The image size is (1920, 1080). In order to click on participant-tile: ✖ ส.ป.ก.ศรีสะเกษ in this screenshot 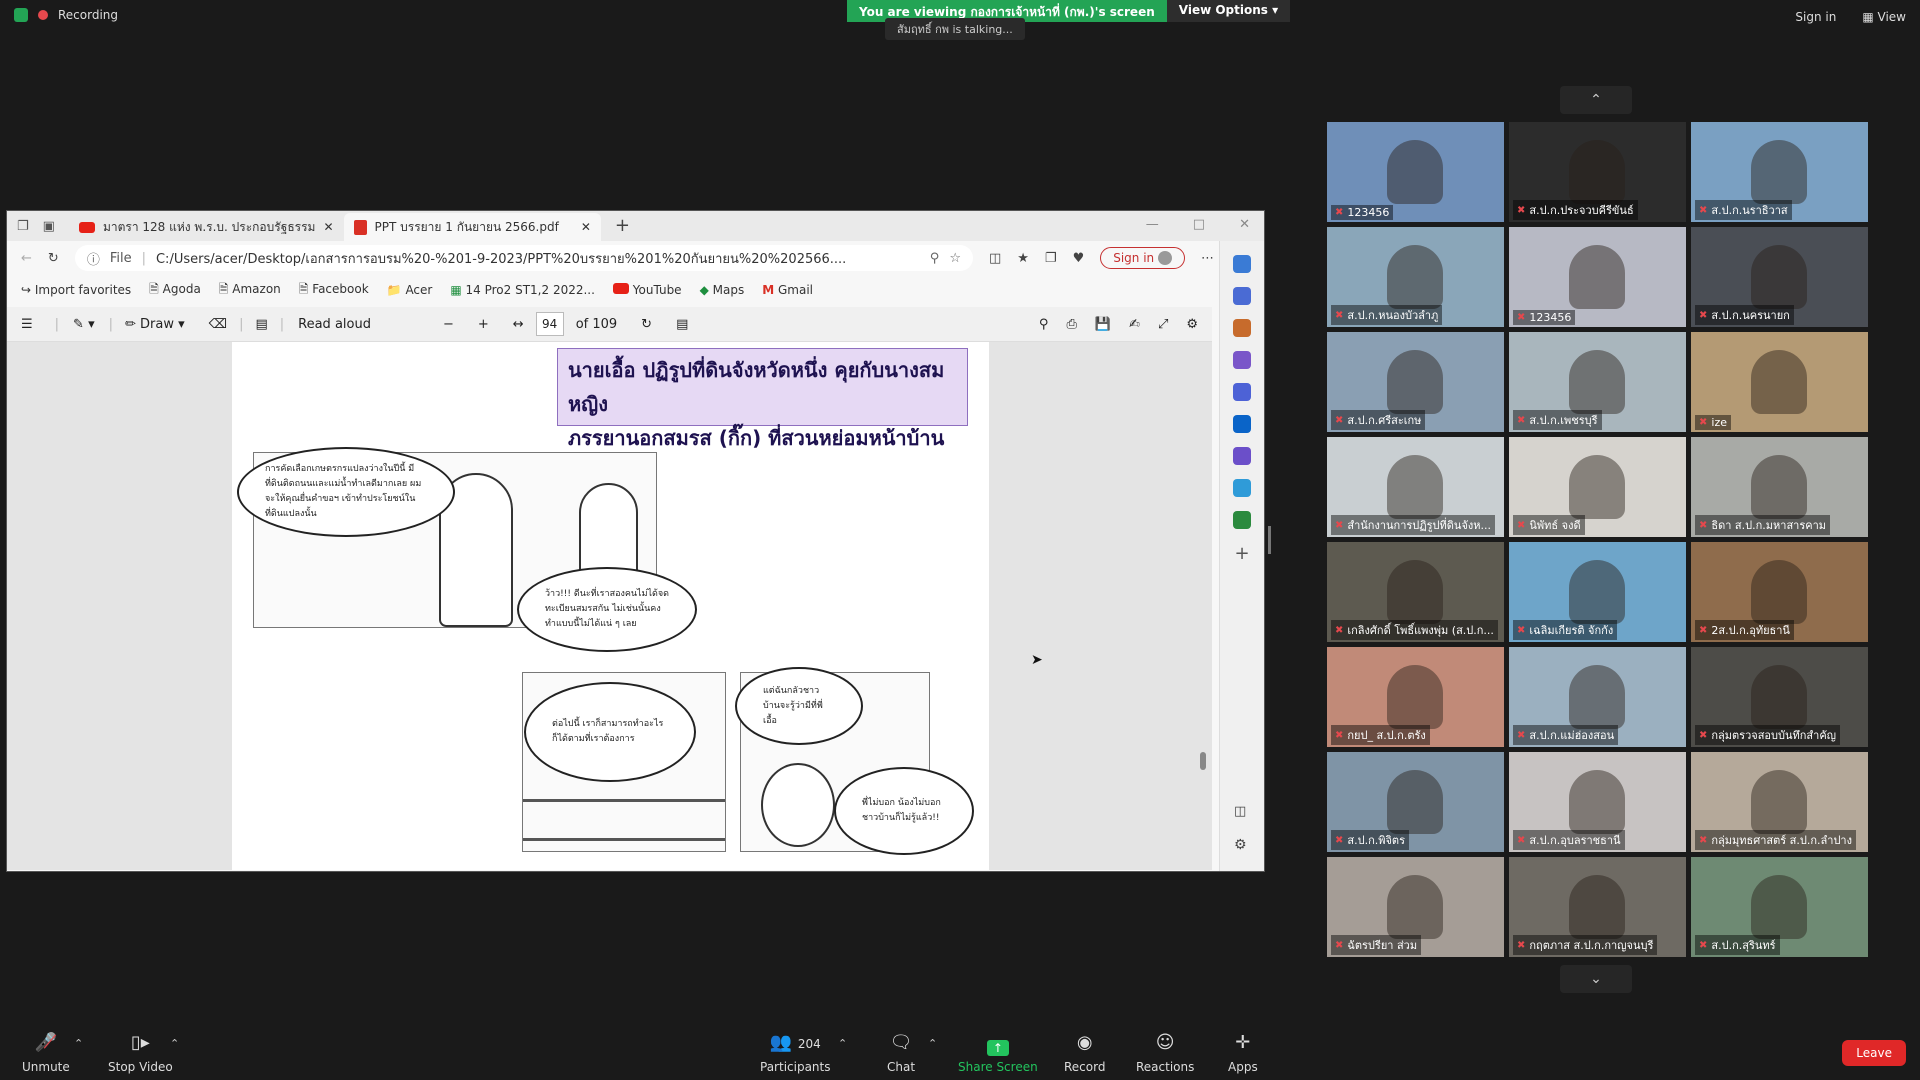, I will do `click(1415, 382)`.